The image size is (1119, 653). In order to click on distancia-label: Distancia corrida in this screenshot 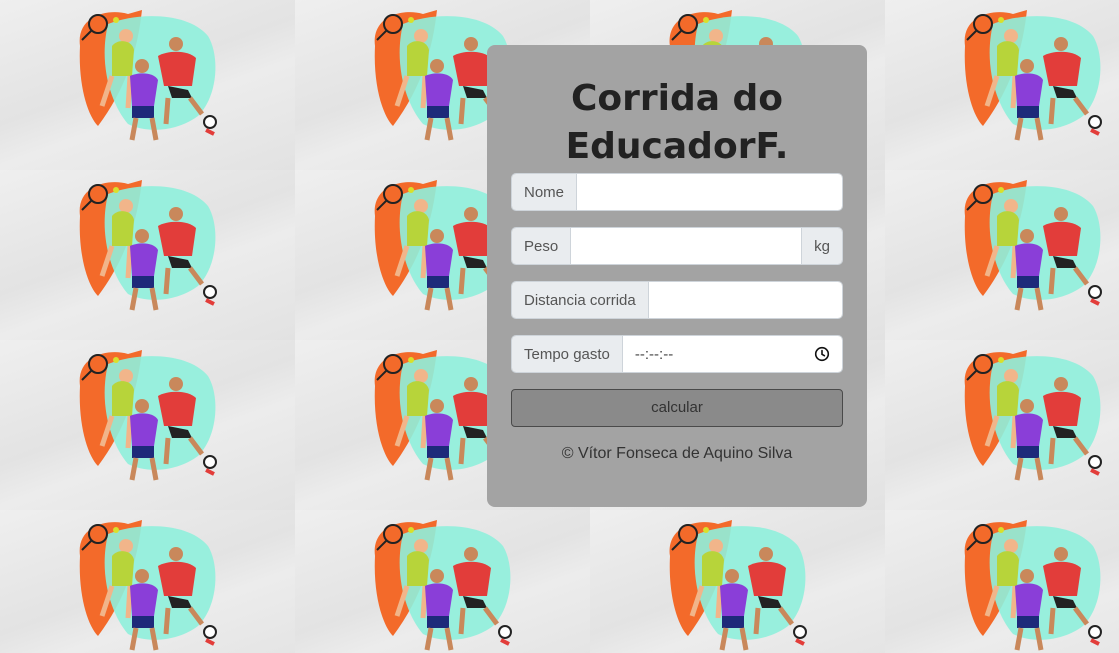, I will do `click(580, 300)`.